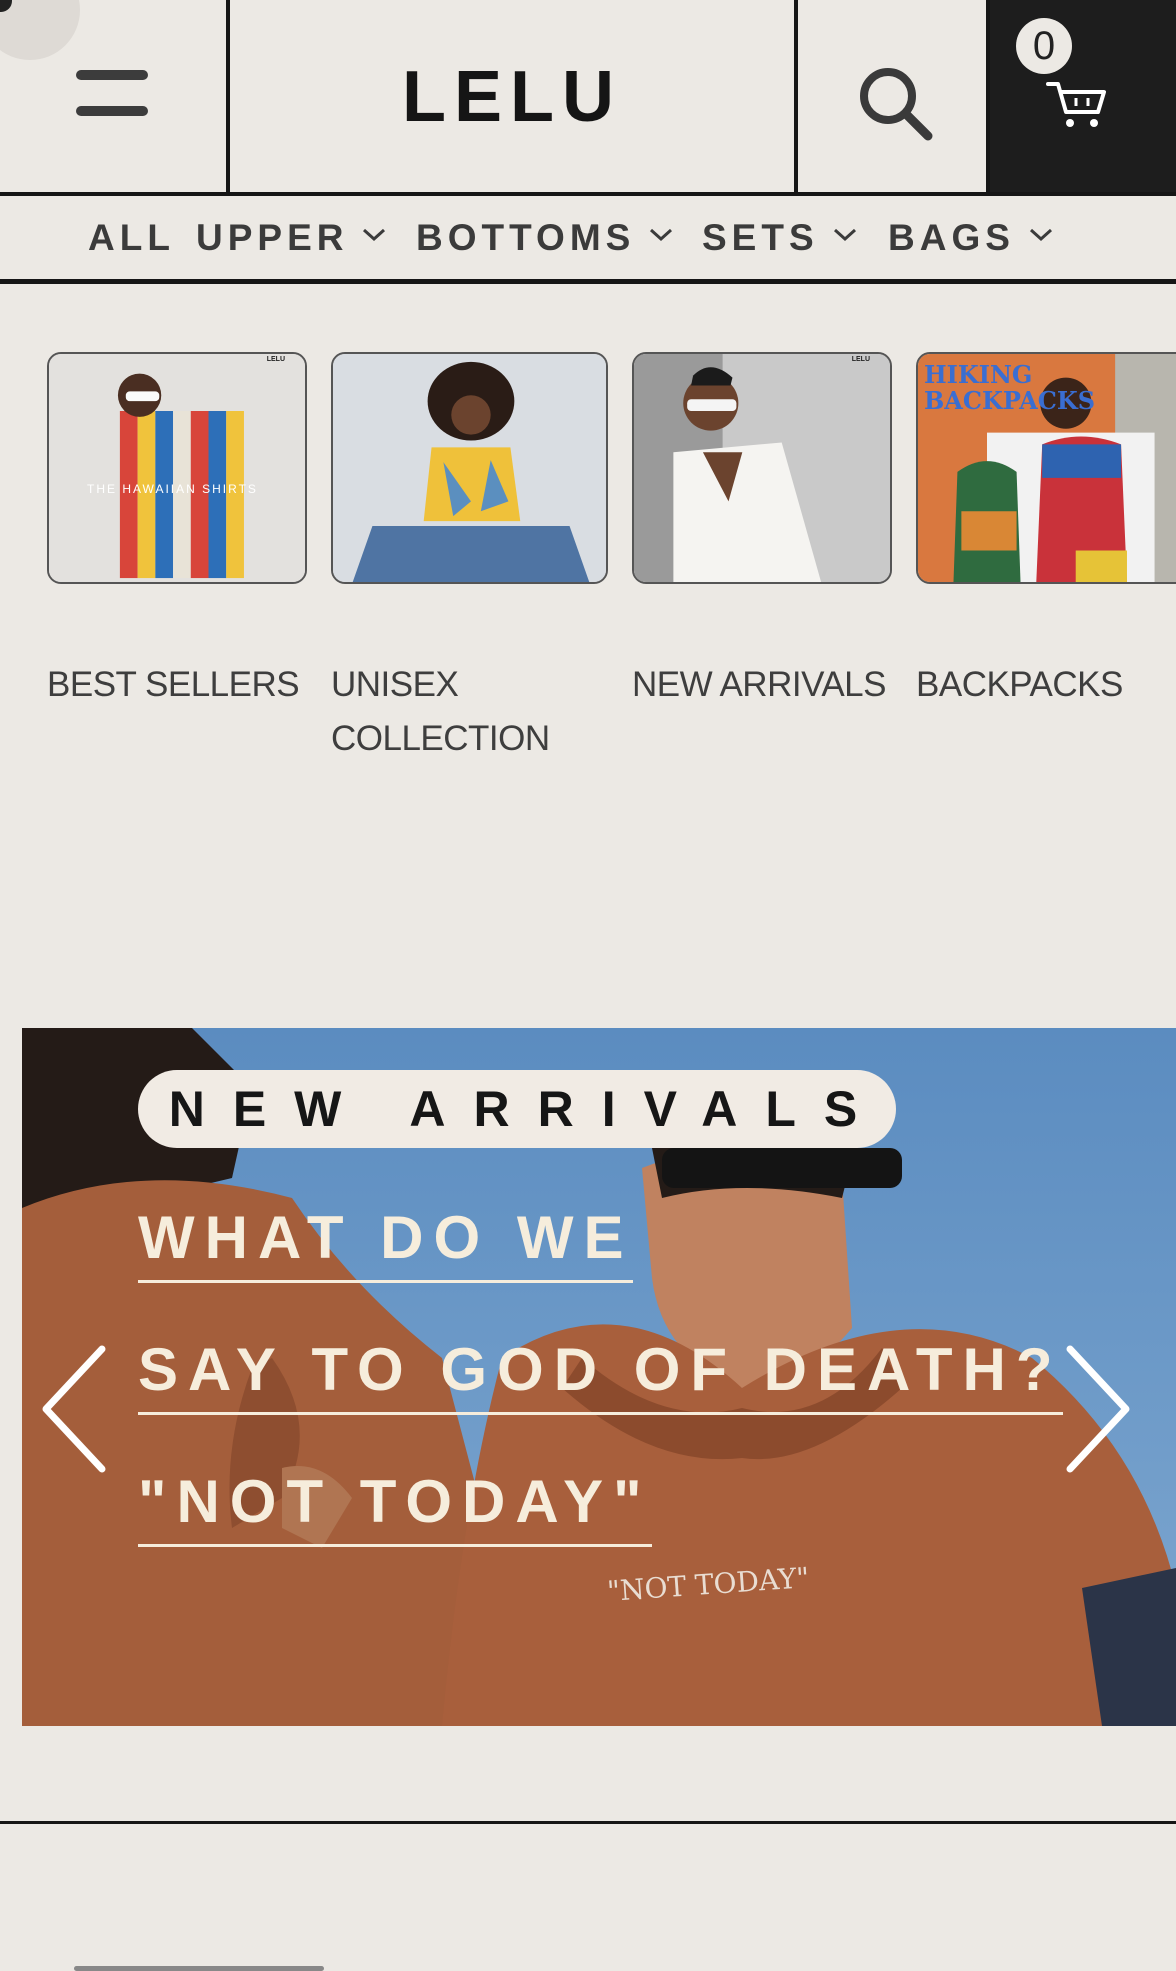 This screenshot has width=1176, height=1971. I want to click on next-section-edge, so click(199, 1968).